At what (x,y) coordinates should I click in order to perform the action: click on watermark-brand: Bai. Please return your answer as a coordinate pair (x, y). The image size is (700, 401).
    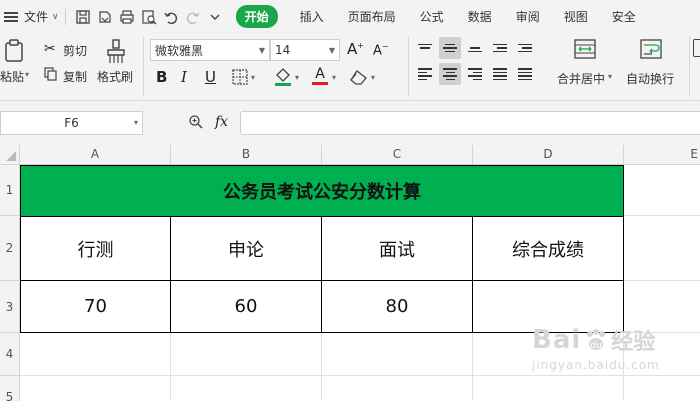
    Looking at the image, I should click on (557, 340).